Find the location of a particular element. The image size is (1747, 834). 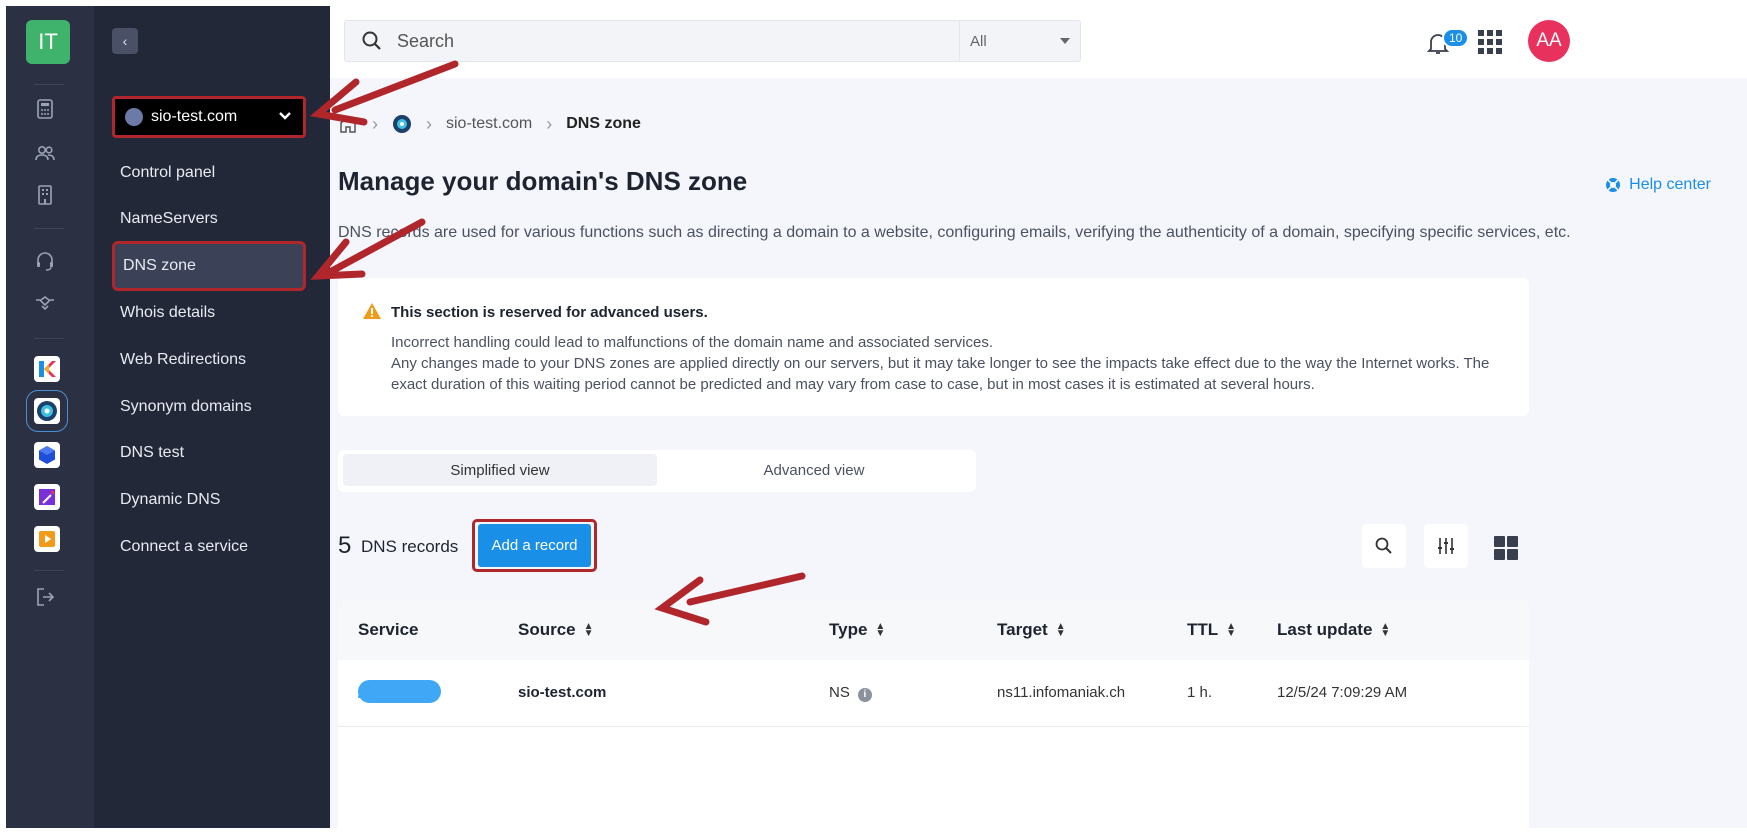

collapse-sidebar-button: ‹ is located at coordinates (125, 41).